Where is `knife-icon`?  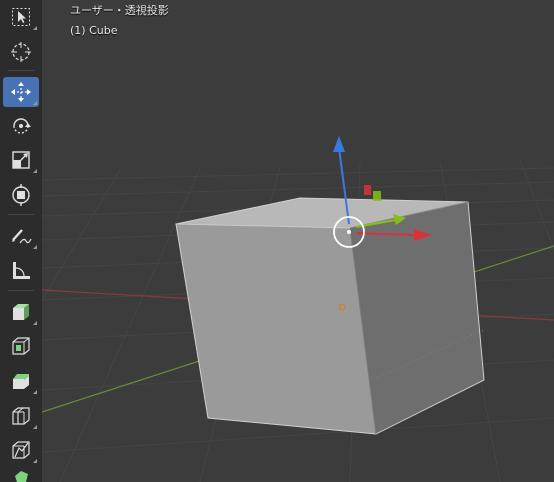 knife-icon is located at coordinates (21, 450).